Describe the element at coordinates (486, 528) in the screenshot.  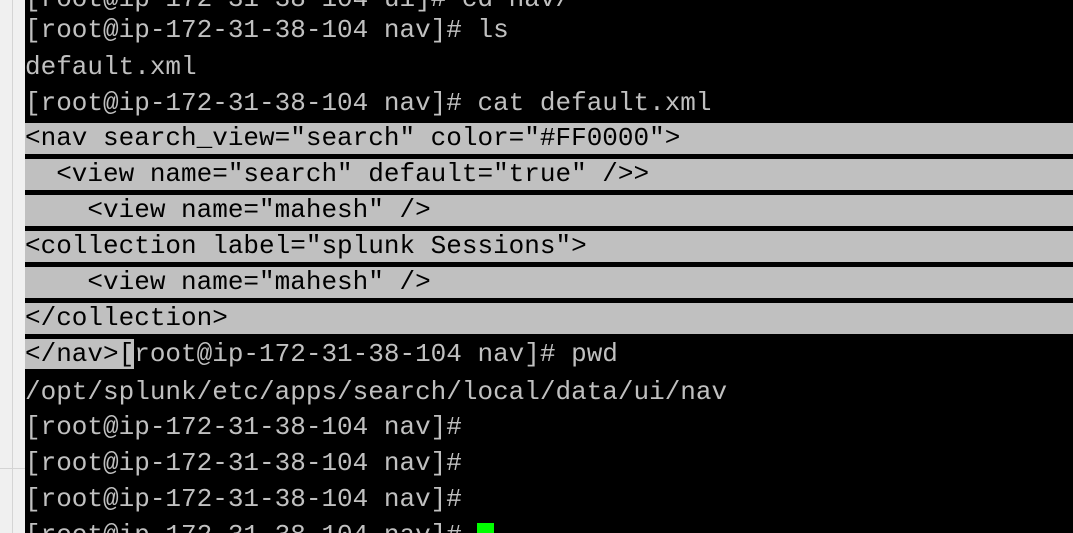
I see `text-cursor` at that location.